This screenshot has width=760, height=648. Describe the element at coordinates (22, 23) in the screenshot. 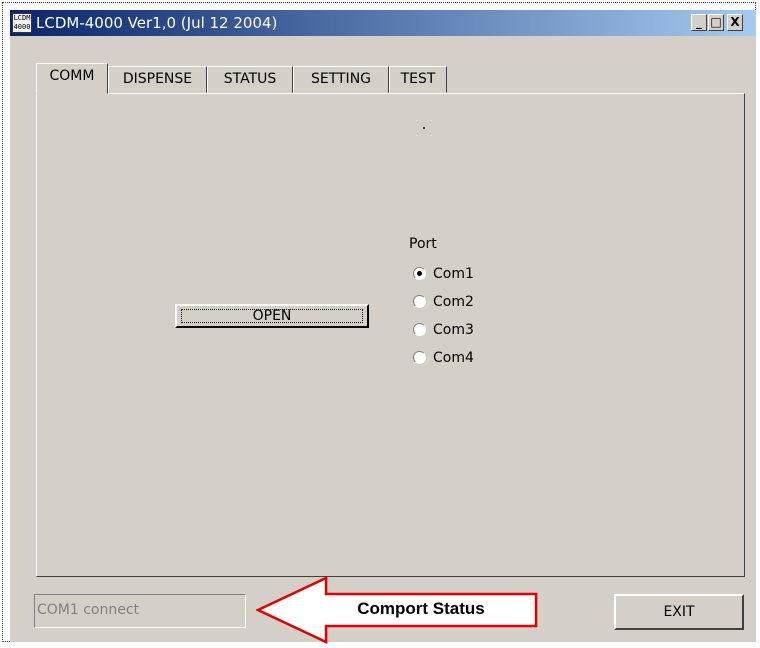

I see `app-icon: LCDM 4000` at that location.